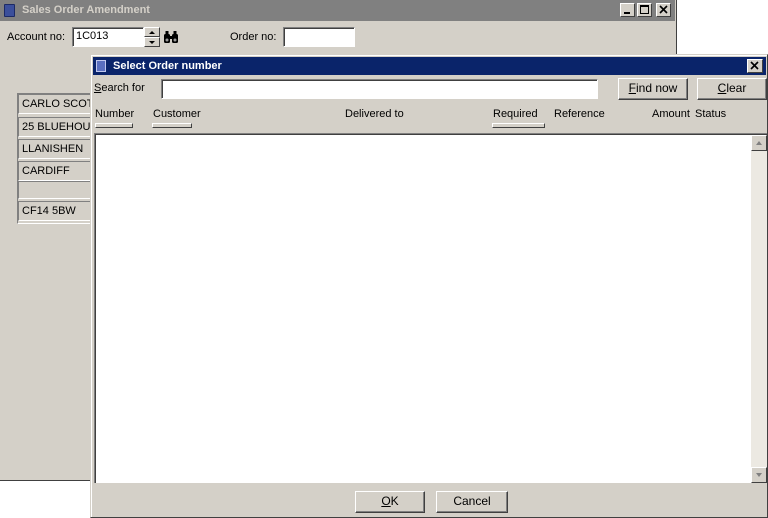 This screenshot has width=768, height=518. Describe the element at coordinates (177, 114) in the screenshot. I see `column-header-customer: Customer` at that location.